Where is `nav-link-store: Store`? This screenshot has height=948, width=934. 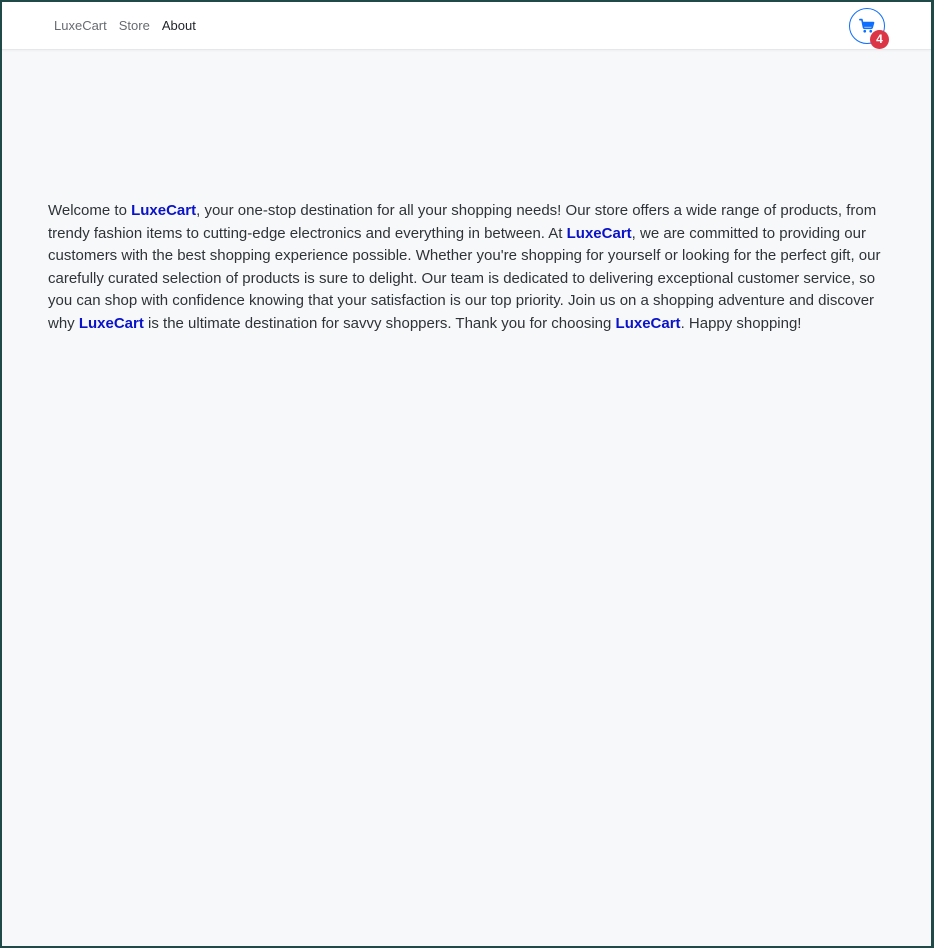
nav-link-store: Store is located at coordinates (134, 26).